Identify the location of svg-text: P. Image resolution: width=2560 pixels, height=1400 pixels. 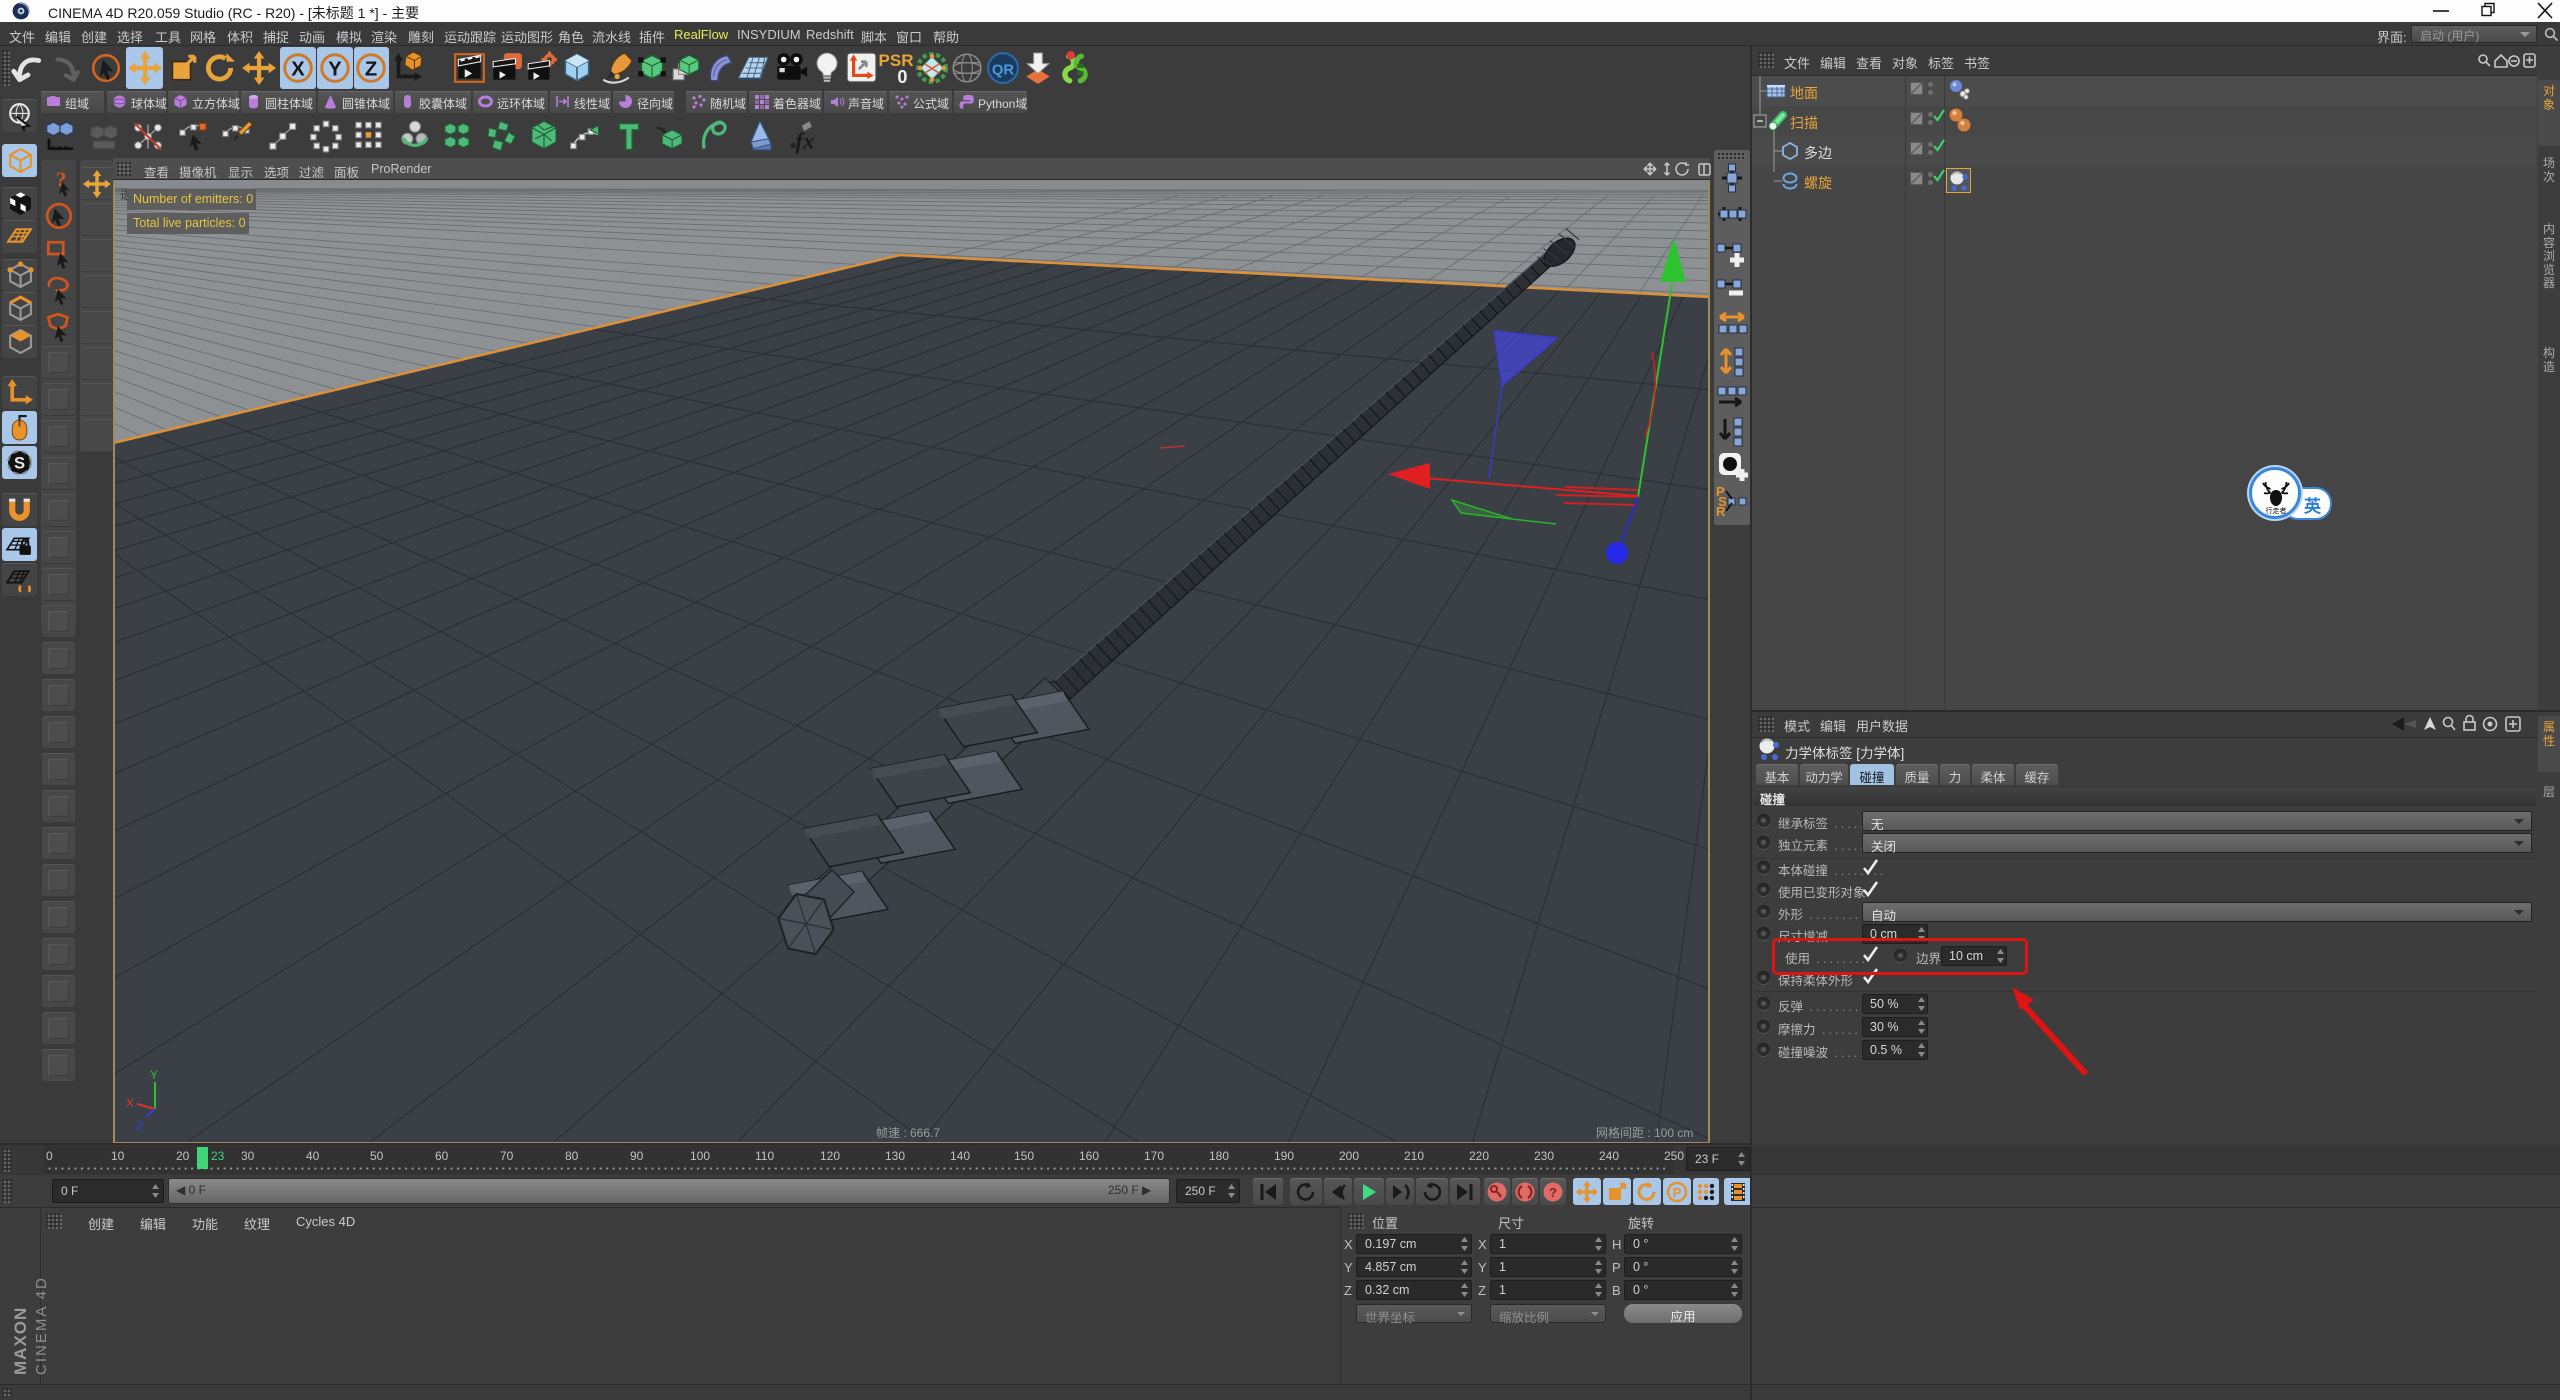
(1677, 1192).